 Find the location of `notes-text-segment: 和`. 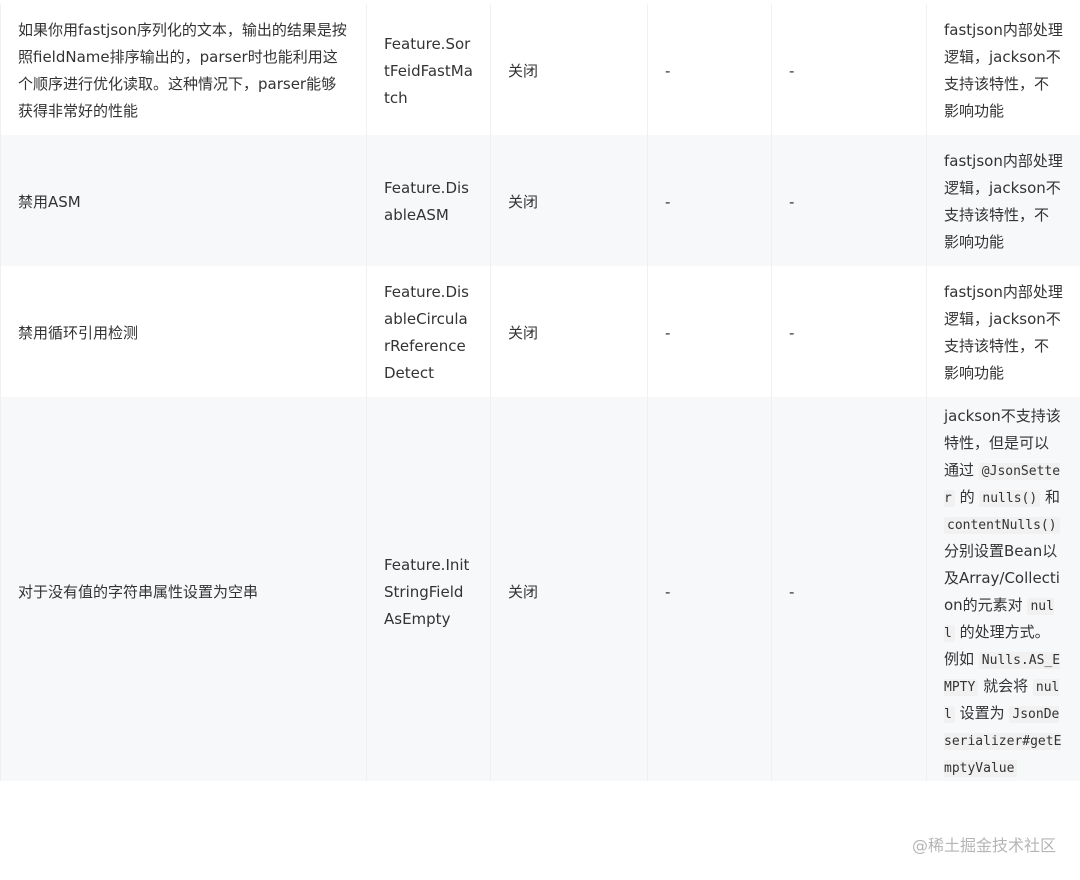

notes-text-segment: 和 is located at coordinates (1052, 497).